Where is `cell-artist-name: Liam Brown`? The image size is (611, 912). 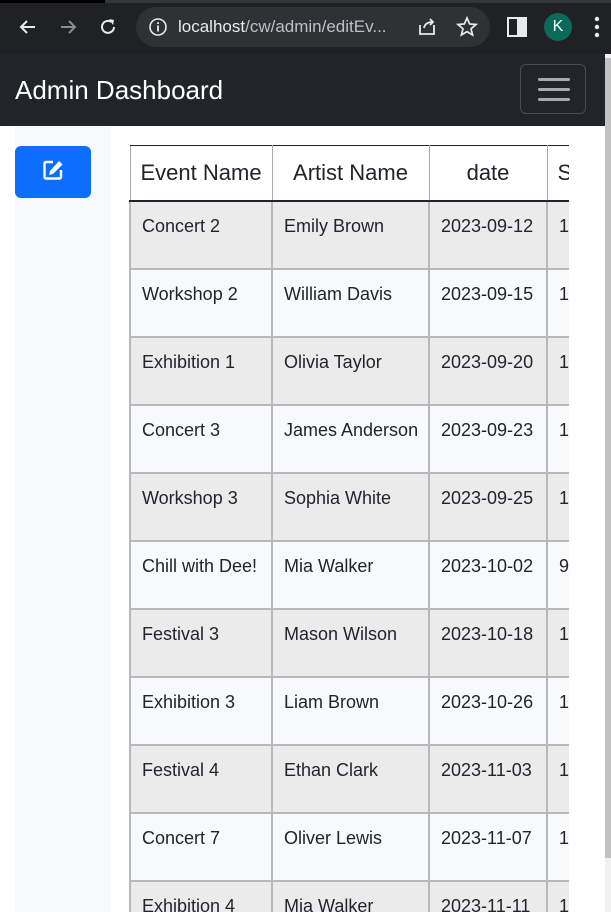 cell-artist-name: Liam Brown is located at coordinates (350, 711).